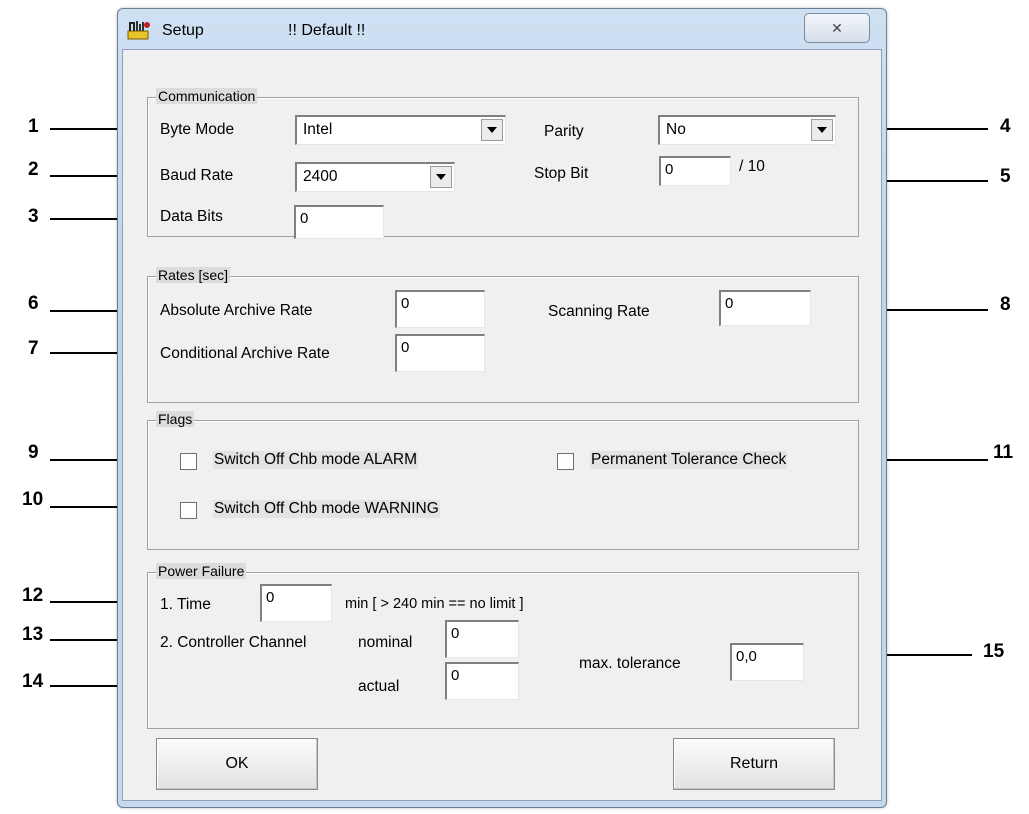 The height and width of the screenshot is (814, 1029). I want to click on parity-value: No, so click(676, 129).